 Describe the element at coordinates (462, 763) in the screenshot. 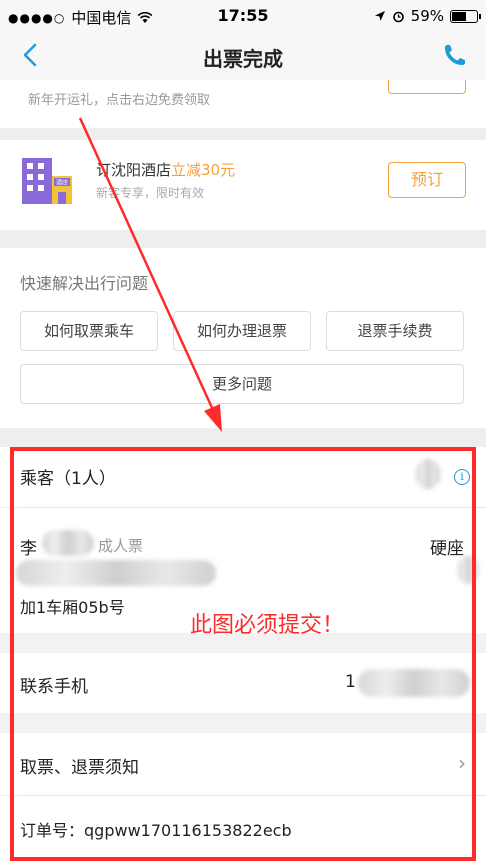

I see `chevron-right-icon: ›` at that location.